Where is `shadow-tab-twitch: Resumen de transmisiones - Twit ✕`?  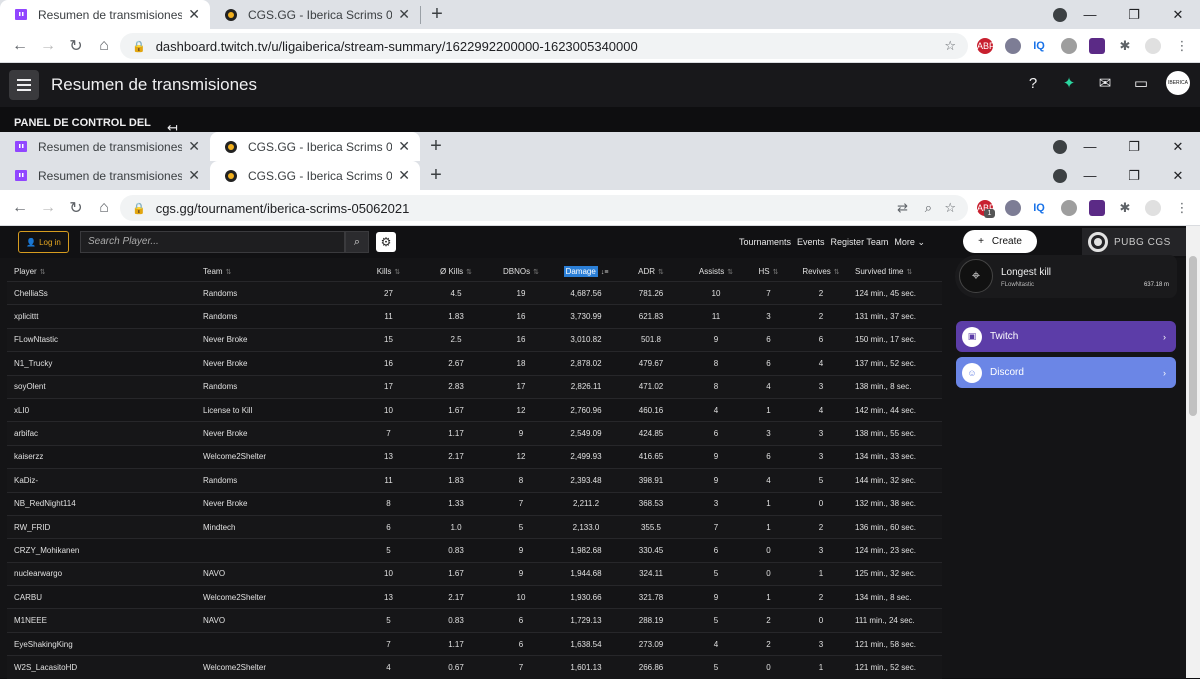 shadow-tab-twitch: Resumen de transmisiones - Twit ✕ is located at coordinates (105, 146).